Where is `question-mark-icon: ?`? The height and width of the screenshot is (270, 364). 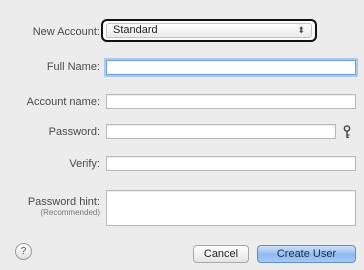
question-mark-icon: ? is located at coordinates (23, 251).